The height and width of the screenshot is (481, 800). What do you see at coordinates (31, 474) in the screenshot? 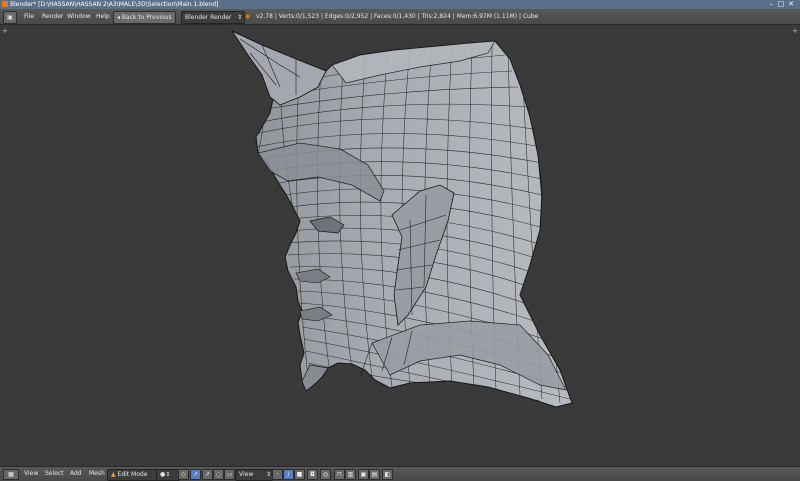
I see `menu-view: View` at bounding box center [31, 474].